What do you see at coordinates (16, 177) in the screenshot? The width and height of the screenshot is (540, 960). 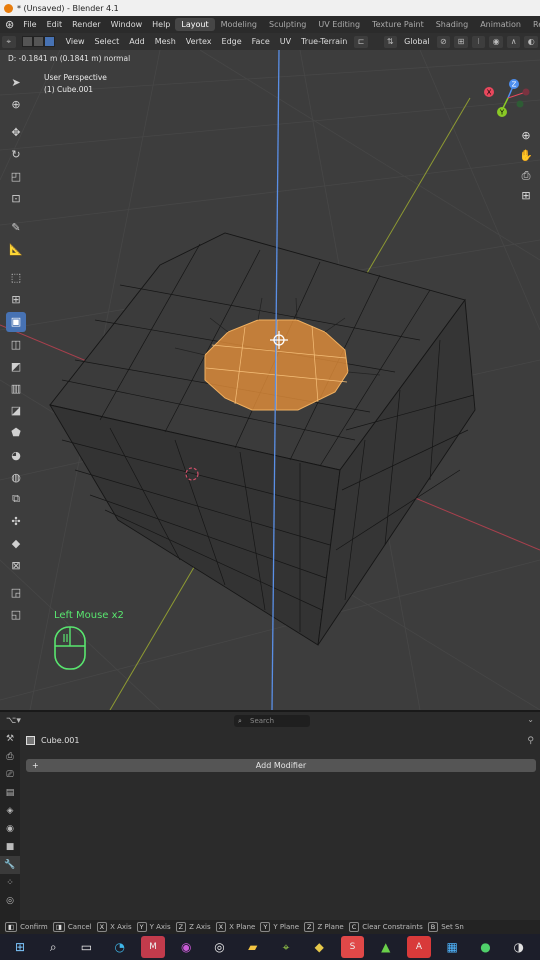 I see `scale-tool-icon: ◰` at bounding box center [16, 177].